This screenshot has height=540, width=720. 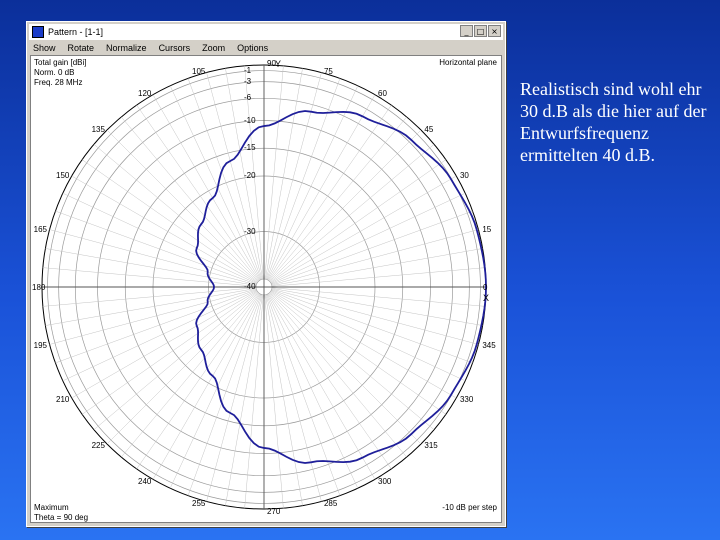 What do you see at coordinates (278, 64) in the screenshot?
I see `y-axis-label: Y` at bounding box center [278, 64].